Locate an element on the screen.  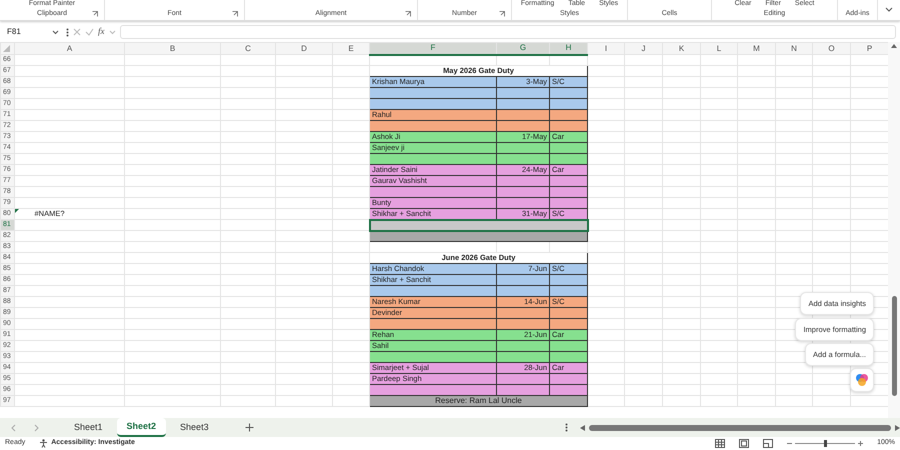
sheet-tab: Sheet1 is located at coordinates (88, 427).